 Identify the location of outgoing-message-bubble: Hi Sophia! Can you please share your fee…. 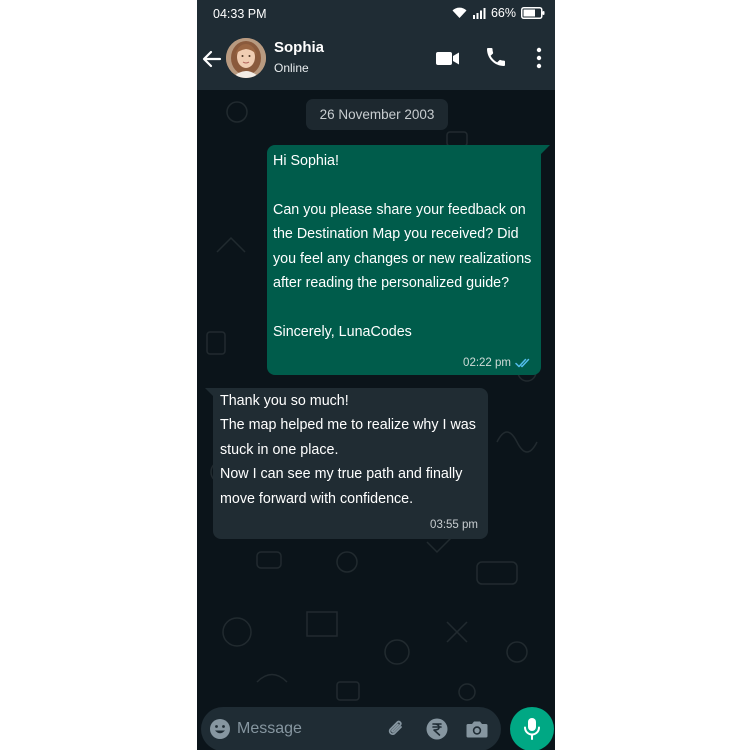
(404, 260).